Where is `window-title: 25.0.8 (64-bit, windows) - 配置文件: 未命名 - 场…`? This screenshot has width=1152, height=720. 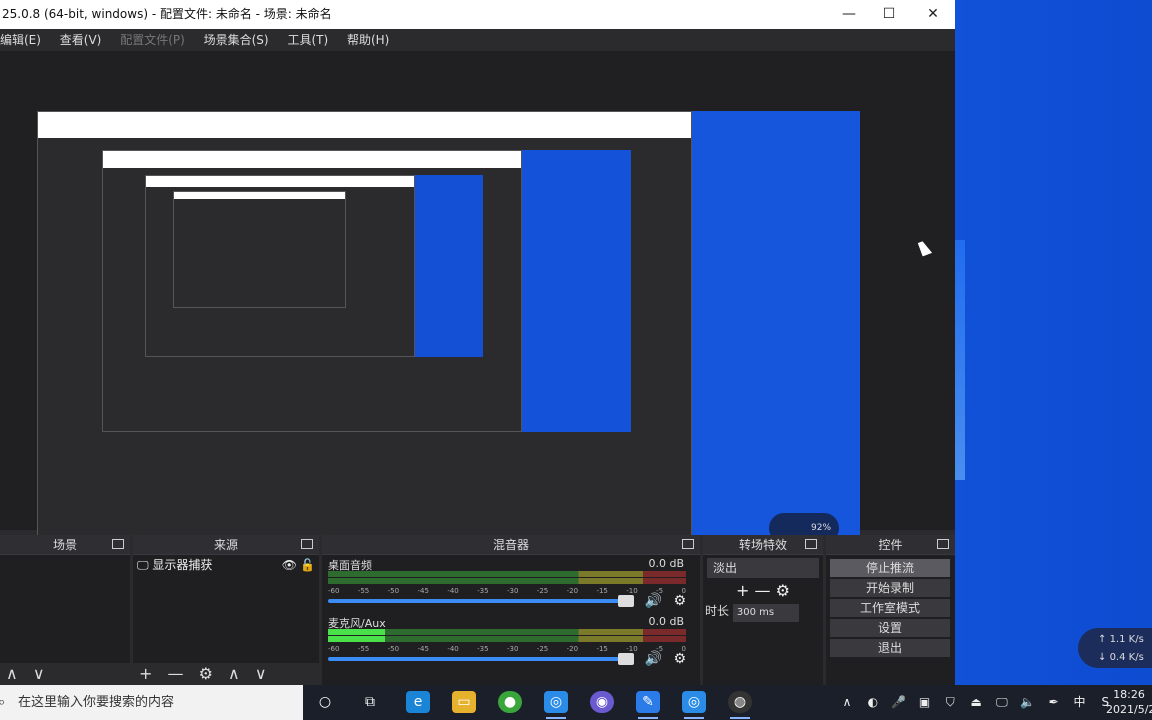 window-title: 25.0.8 (64-bit, windows) - 配置文件: 未命名 - 场… is located at coordinates (167, 14).